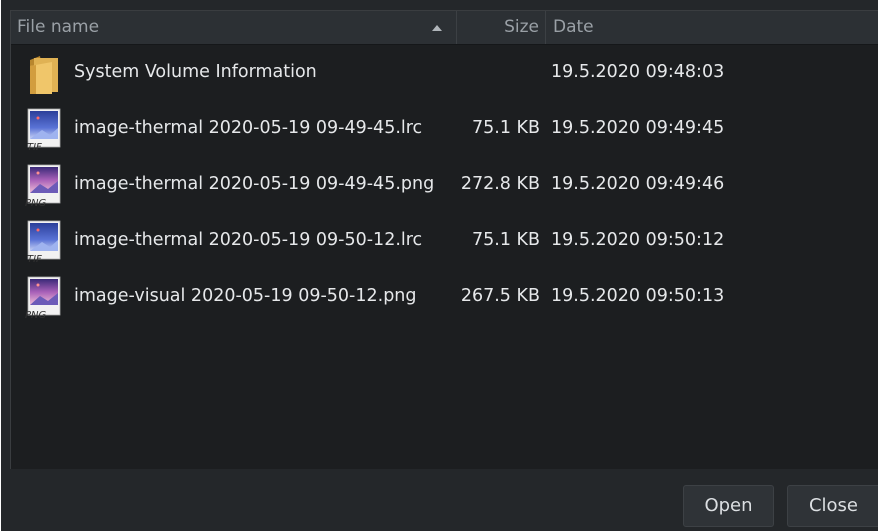 This screenshot has height=531, width=878. I want to click on open-button: Open, so click(728, 506).